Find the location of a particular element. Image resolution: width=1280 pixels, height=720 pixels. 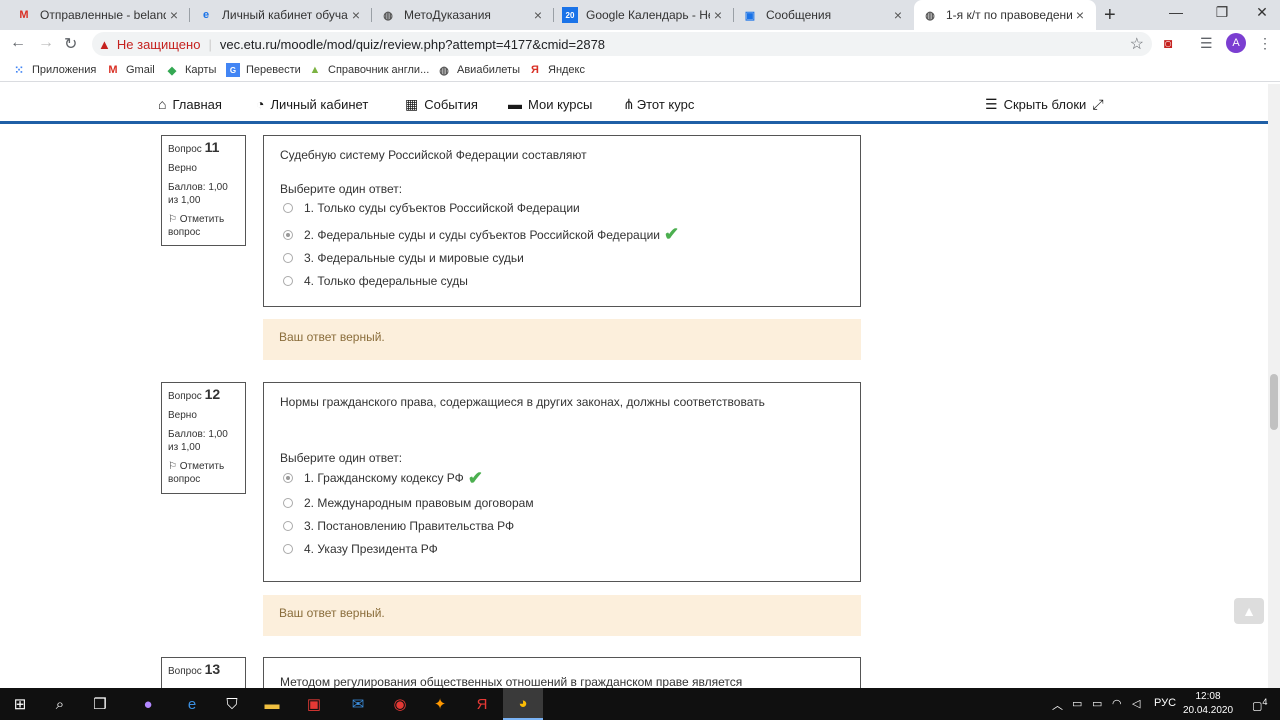

pocket-extension-icon: ◙ is located at coordinates (1168, 43).